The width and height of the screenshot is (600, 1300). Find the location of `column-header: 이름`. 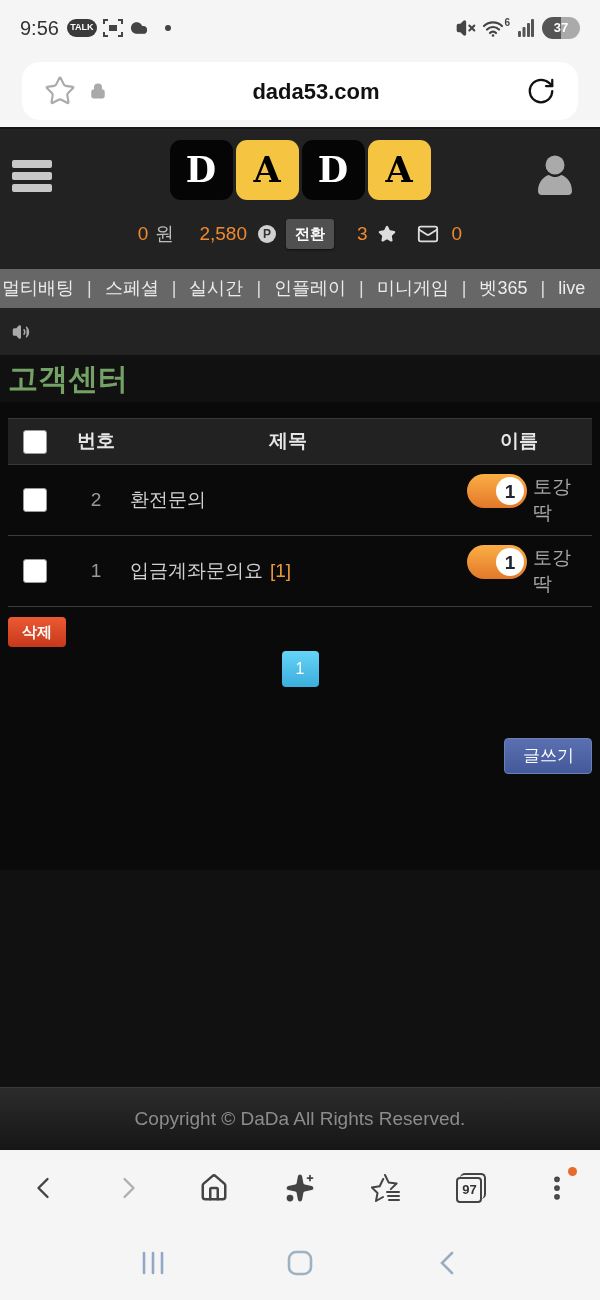

column-header: 이름 is located at coordinates (518, 441).